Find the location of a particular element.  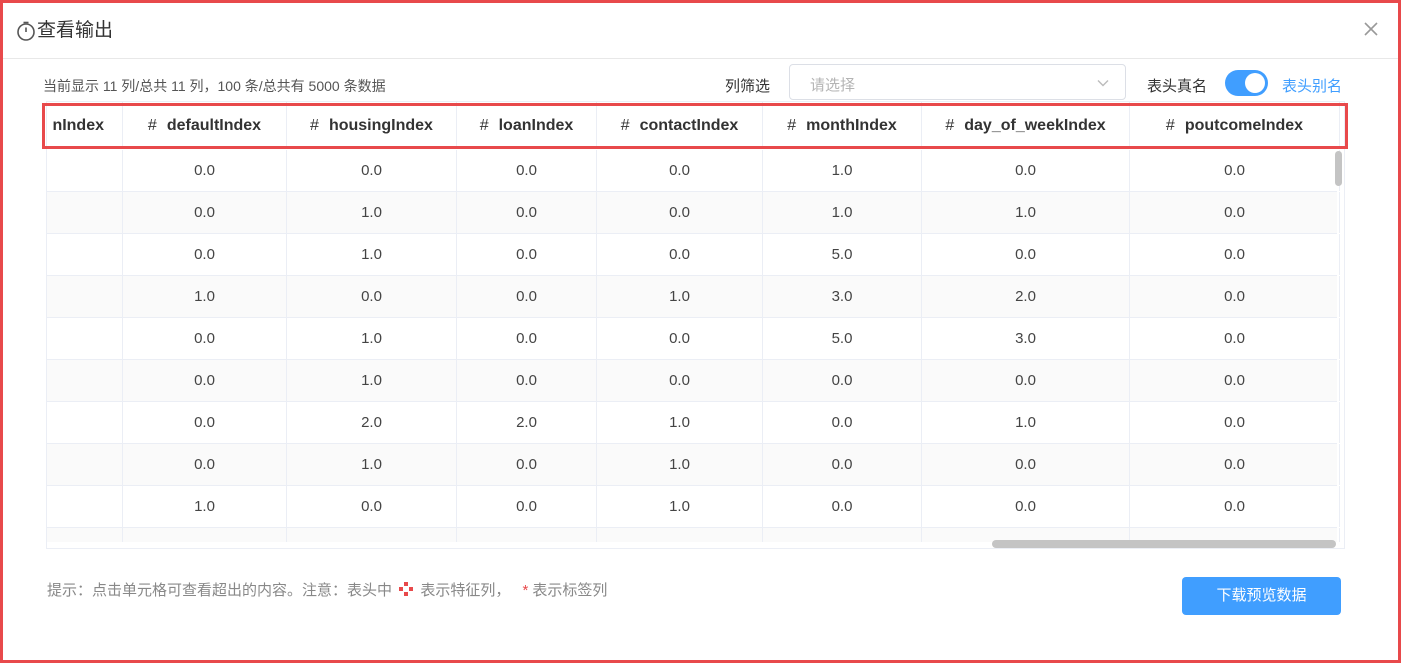

header-realname-label: 表头真名 is located at coordinates (1177, 86).